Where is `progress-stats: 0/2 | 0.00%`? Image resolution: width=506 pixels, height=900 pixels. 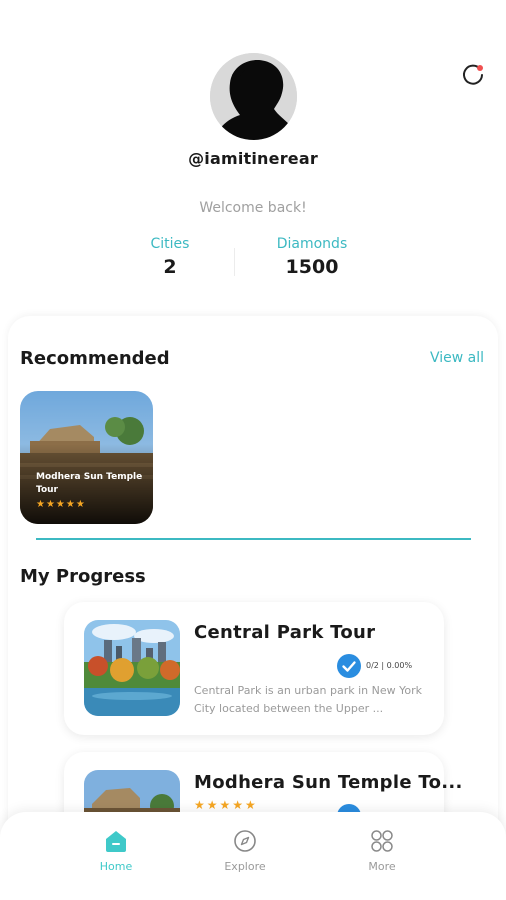
progress-stats: 0/2 | 0.00% is located at coordinates (389, 665).